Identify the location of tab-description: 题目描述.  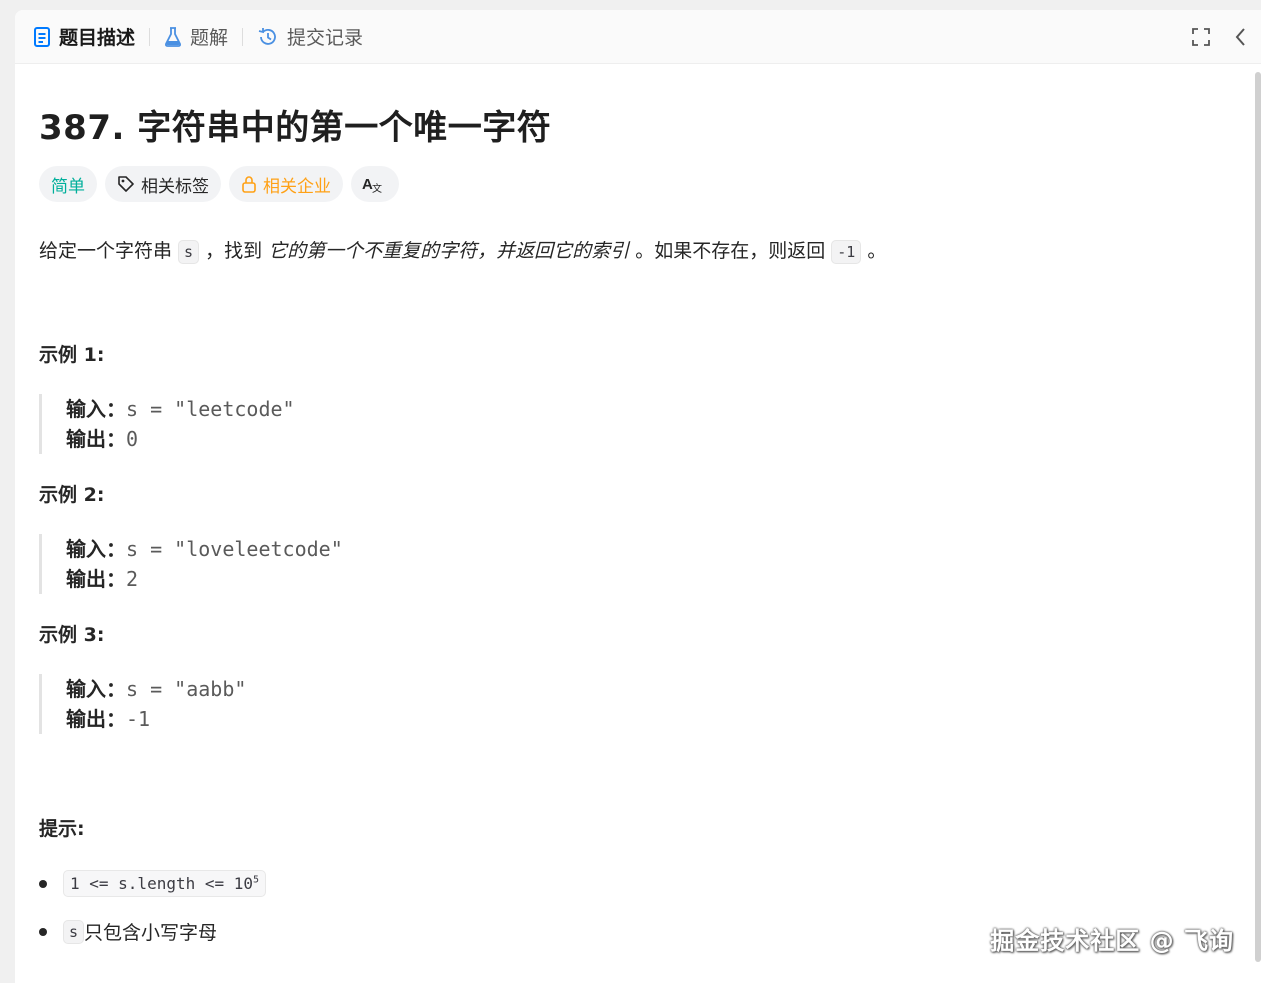
(91, 37).